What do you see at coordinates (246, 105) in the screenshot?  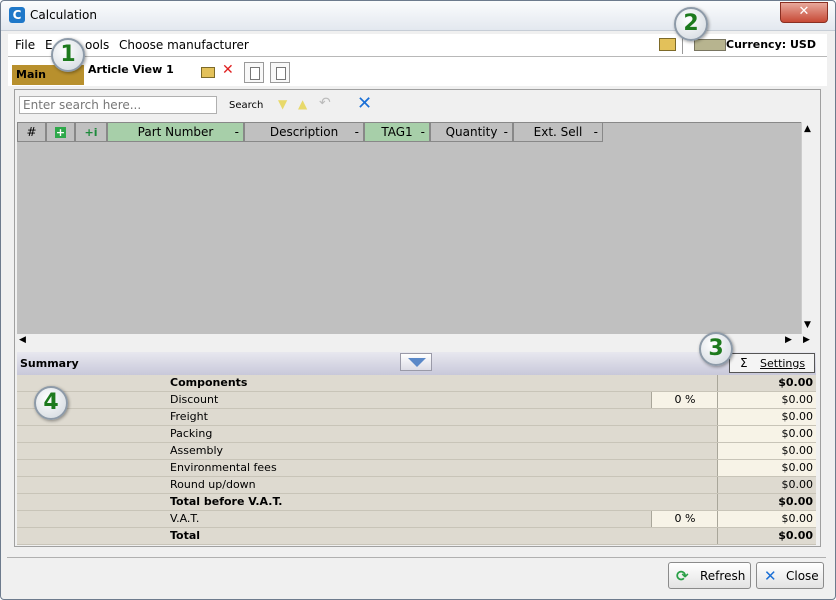 I see `search-button: Search` at bounding box center [246, 105].